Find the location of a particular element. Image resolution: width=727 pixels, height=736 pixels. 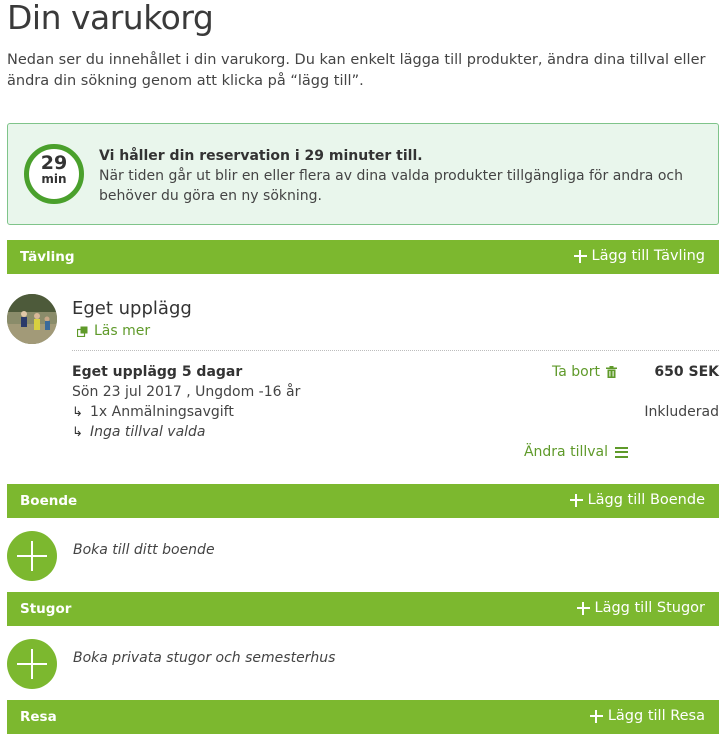

add-boende-button: Lägg till Boende is located at coordinates (637, 500).